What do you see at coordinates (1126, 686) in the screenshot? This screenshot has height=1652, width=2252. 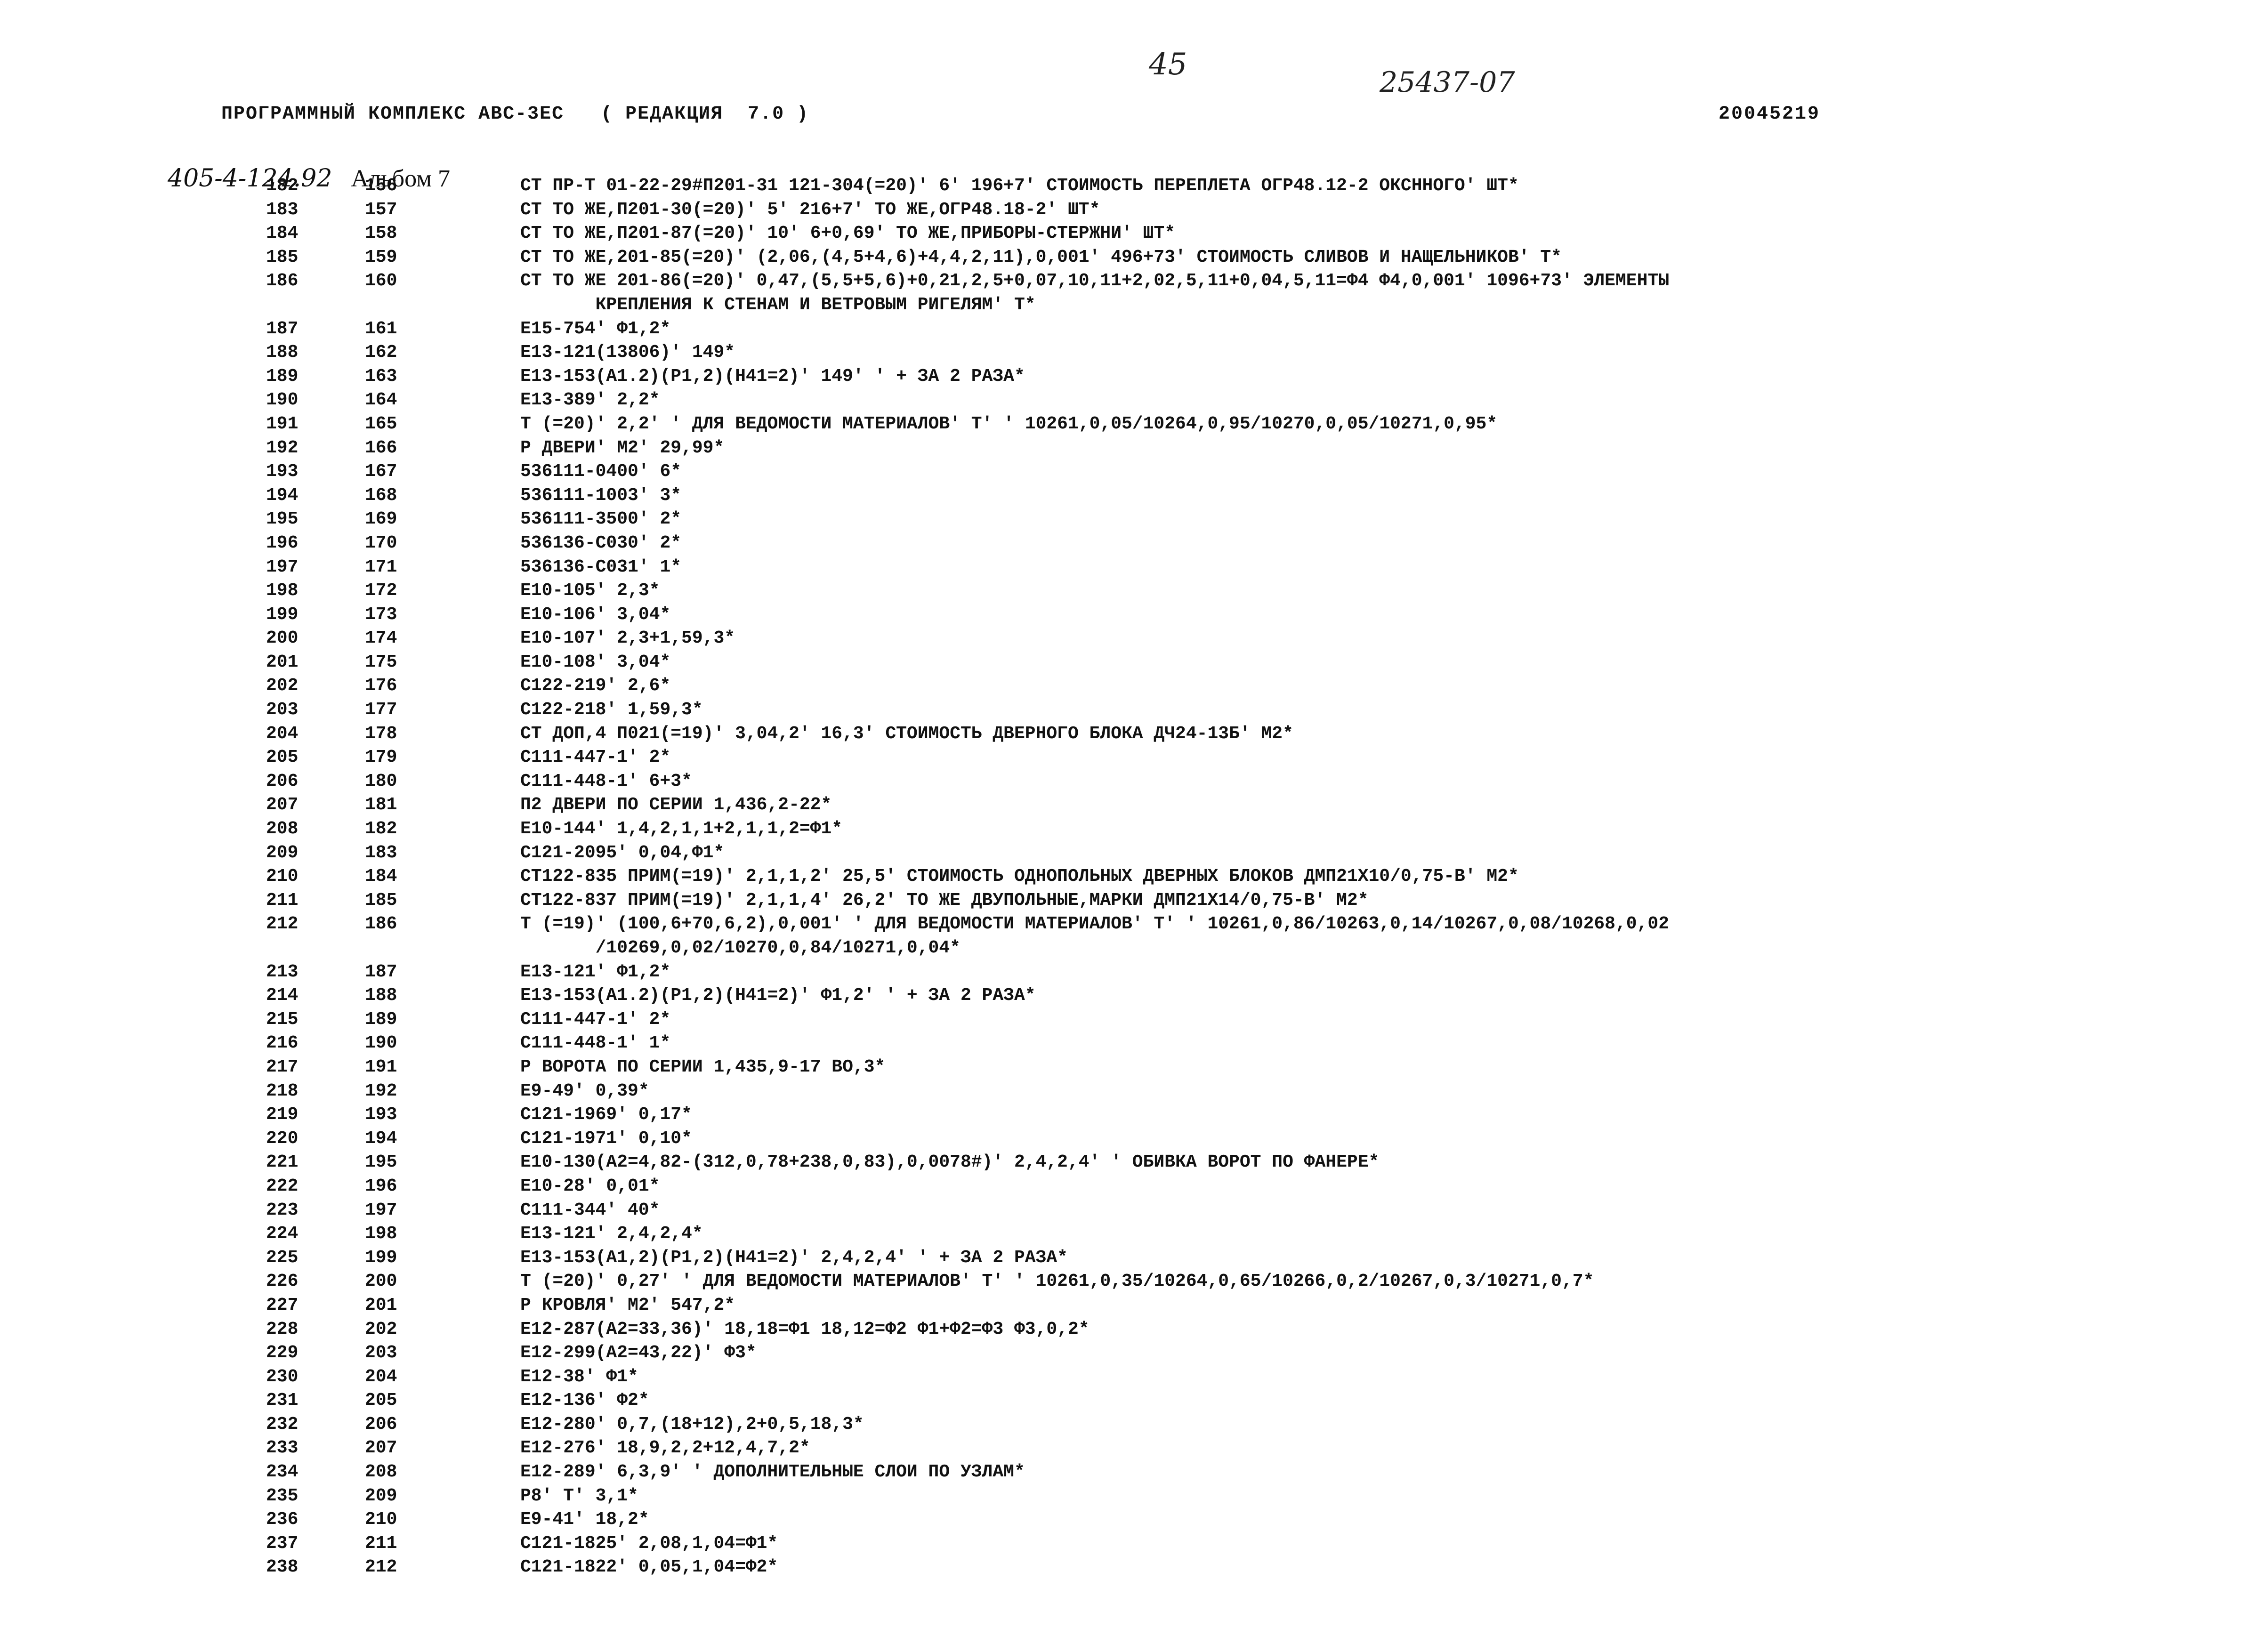 I see `listing-line: 202 176 С122-219' 2,6*` at bounding box center [1126, 686].